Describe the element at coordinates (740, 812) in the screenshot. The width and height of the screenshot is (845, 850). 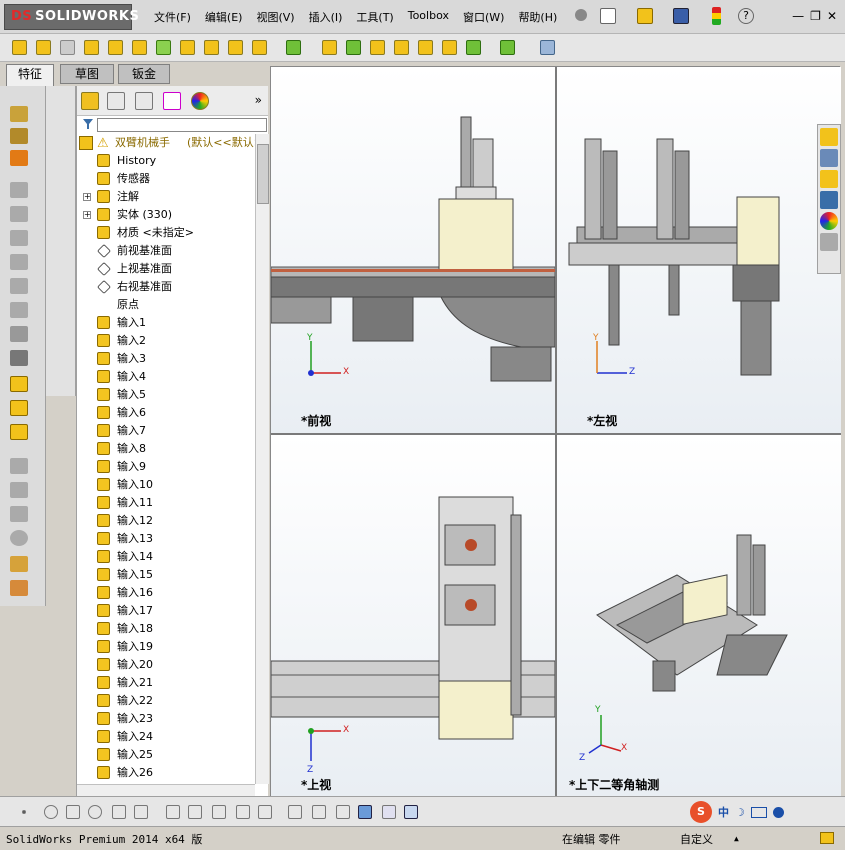
I see `ime-punct-icon: ☽` at that location.